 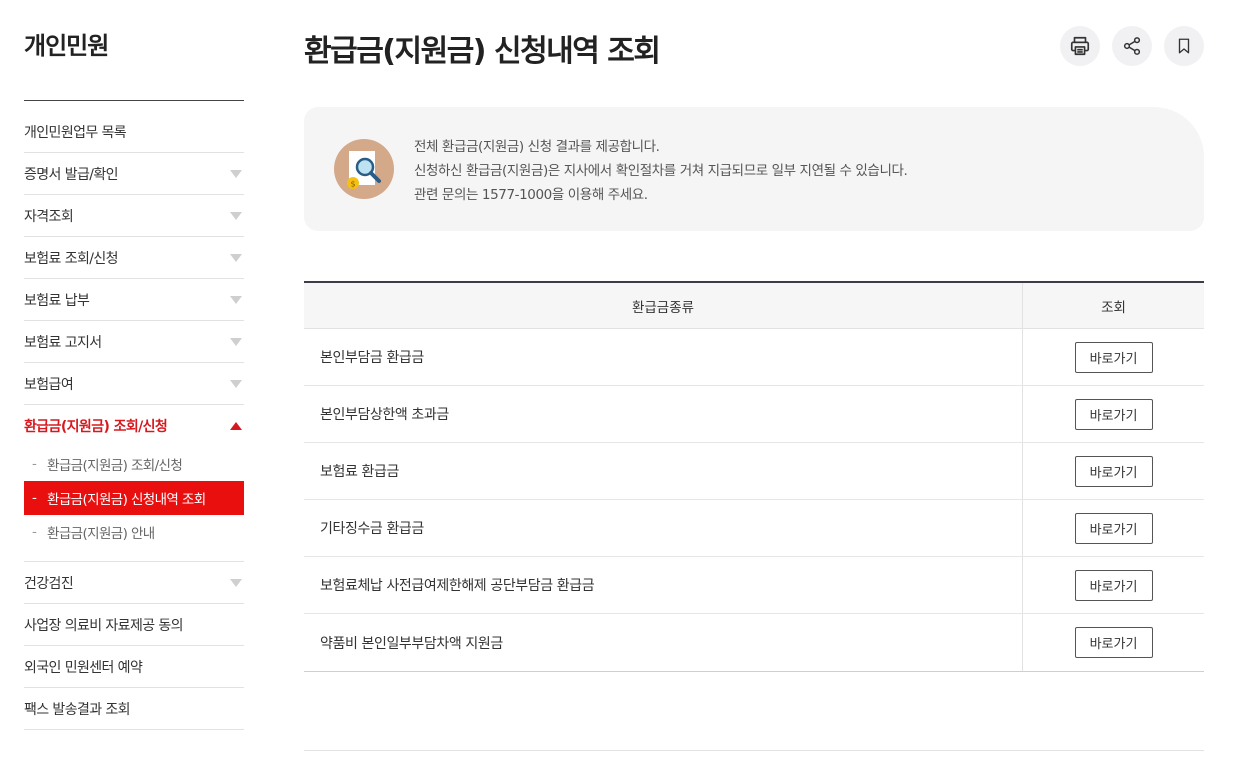 I want to click on sidebar-item-premium-inquiry: 보험료 조회/신청, so click(x=134, y=258).